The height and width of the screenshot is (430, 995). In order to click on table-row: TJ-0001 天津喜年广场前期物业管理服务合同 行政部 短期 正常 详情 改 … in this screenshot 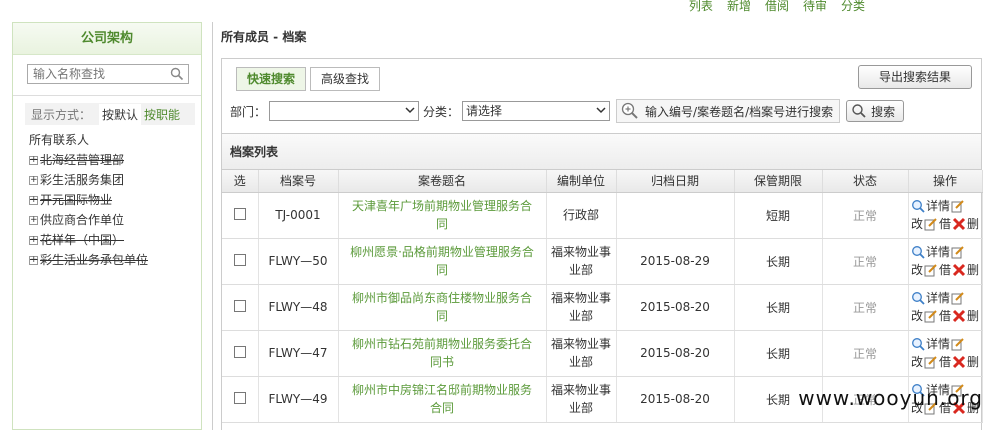, I will do `click(602, 215)`.